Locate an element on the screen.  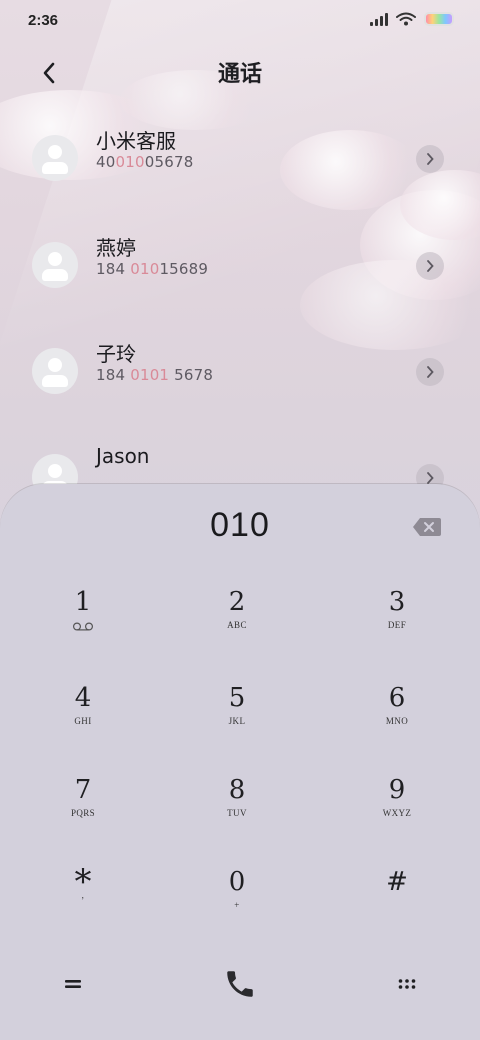
key-3: 3 DEF is located at coordinates (397, 626).